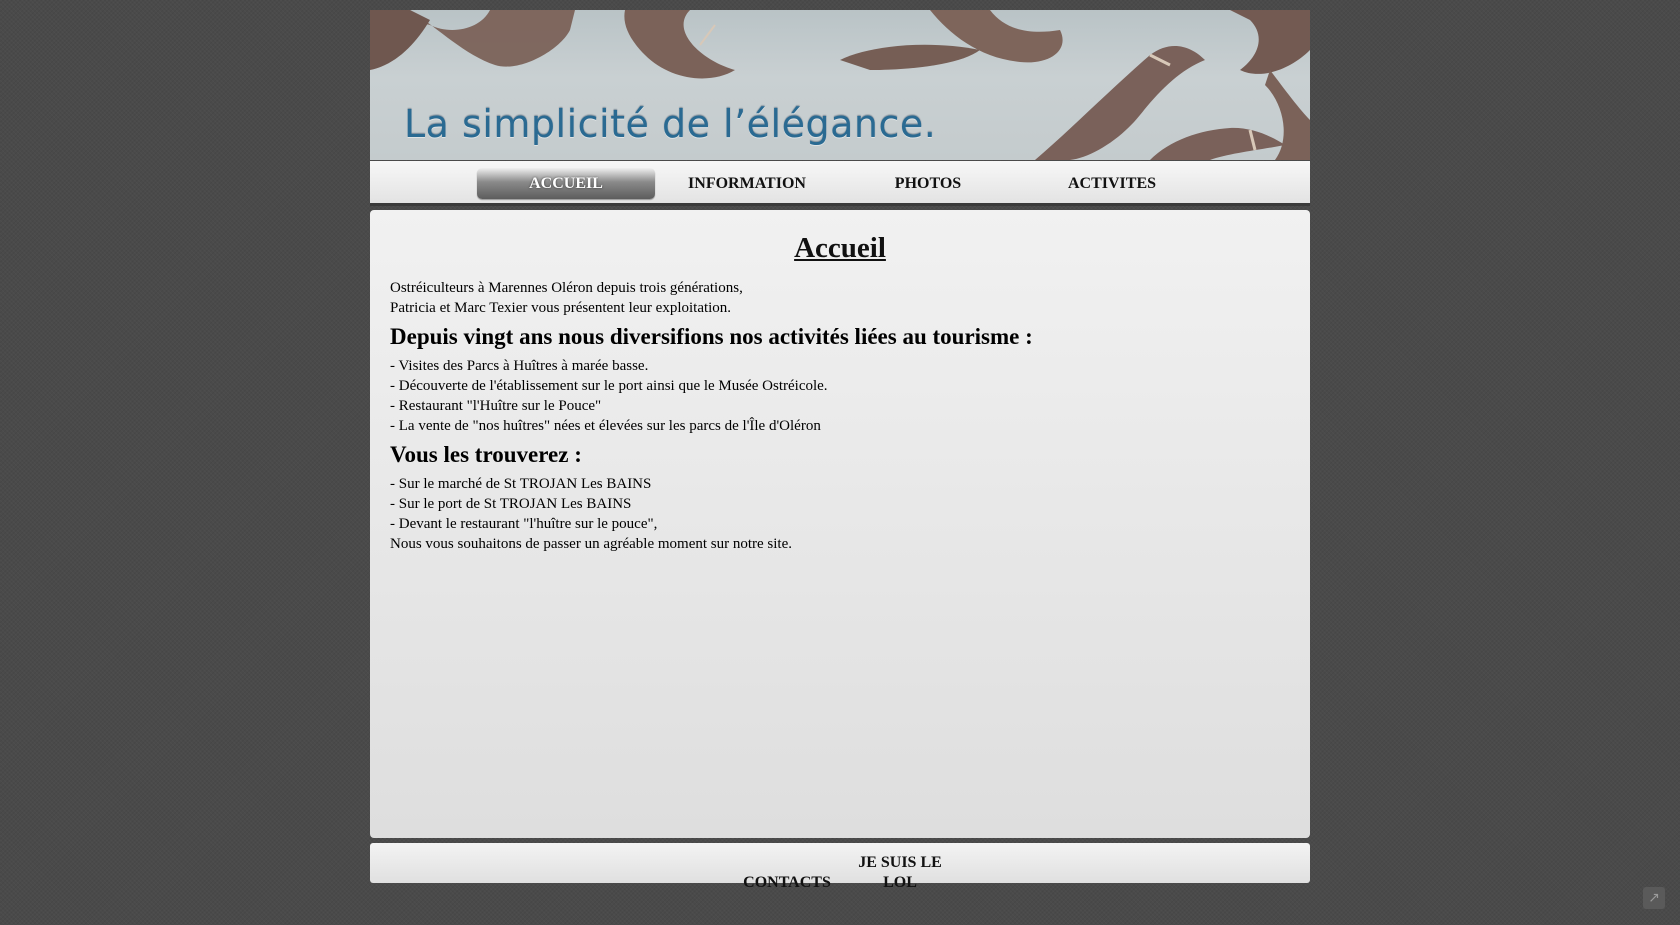 Image resolution: width=1680 pixels, height=925 pixels. I want to click on footer: CONTACTS JE SUIS LE LOL, so click(840, 867).